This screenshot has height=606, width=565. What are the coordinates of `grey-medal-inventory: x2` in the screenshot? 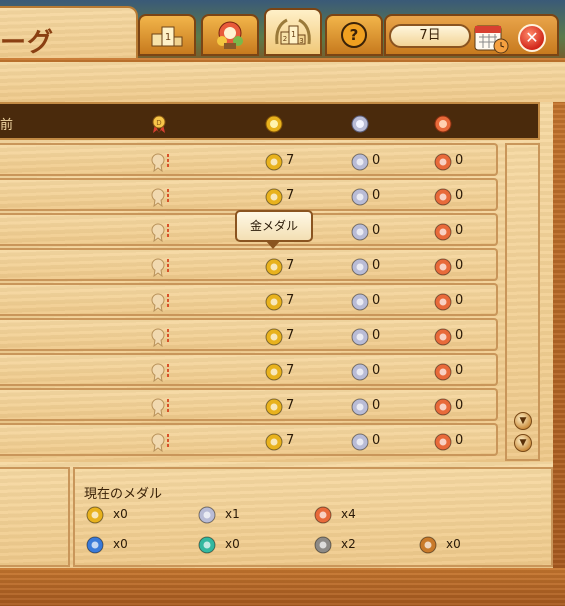 It's located at (343, 545).